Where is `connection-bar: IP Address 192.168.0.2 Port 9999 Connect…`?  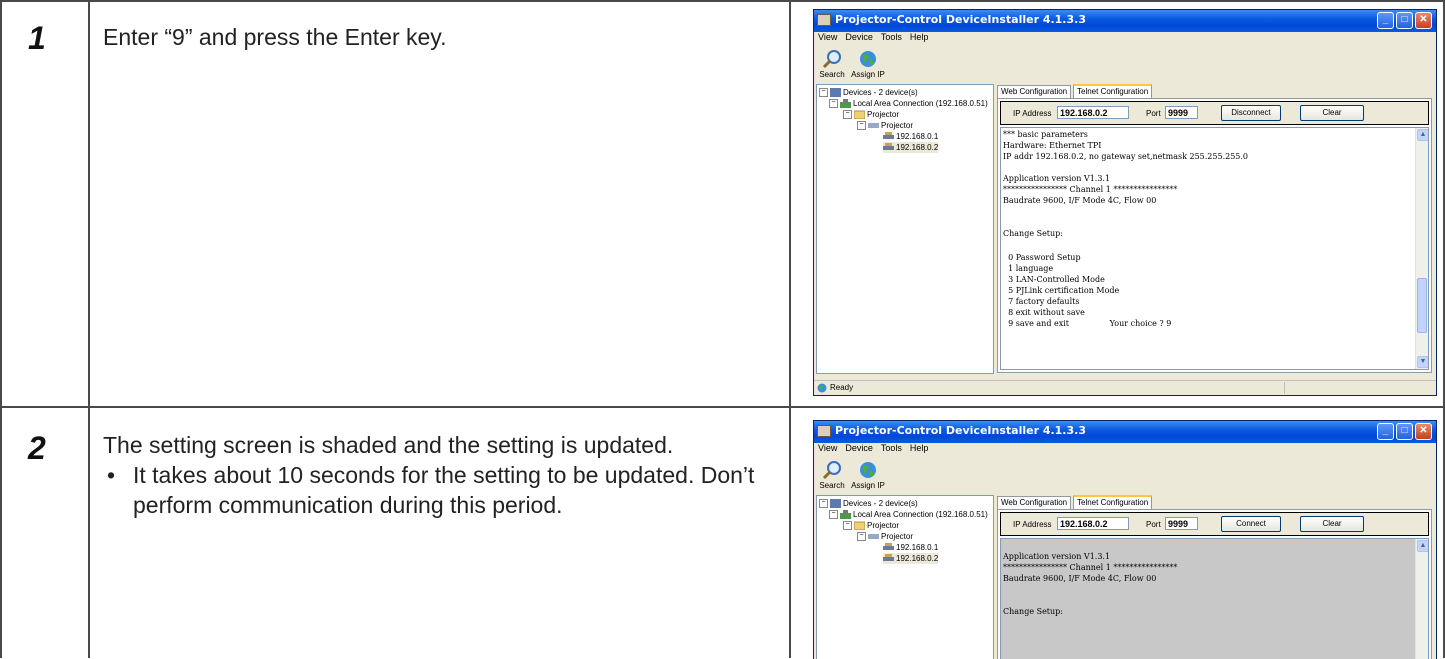
connection-bar: IP Address 192.168.0.2 Port 9999 Connect… is located at coordinates (1214, 524).